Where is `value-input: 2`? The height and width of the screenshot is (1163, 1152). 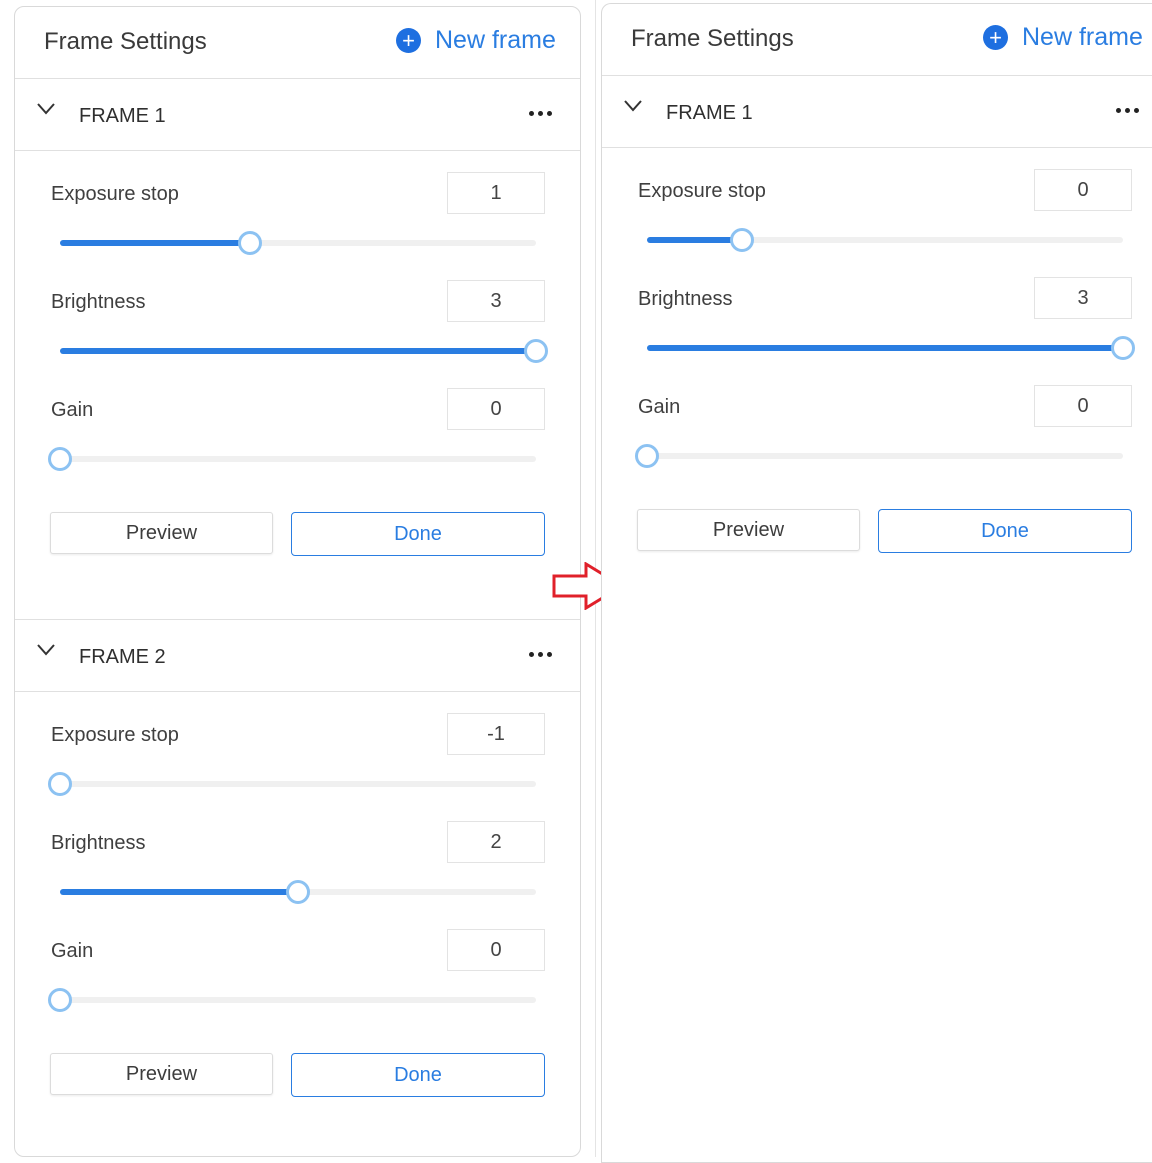
value-input: 2 is located at coordinates (496, 842).